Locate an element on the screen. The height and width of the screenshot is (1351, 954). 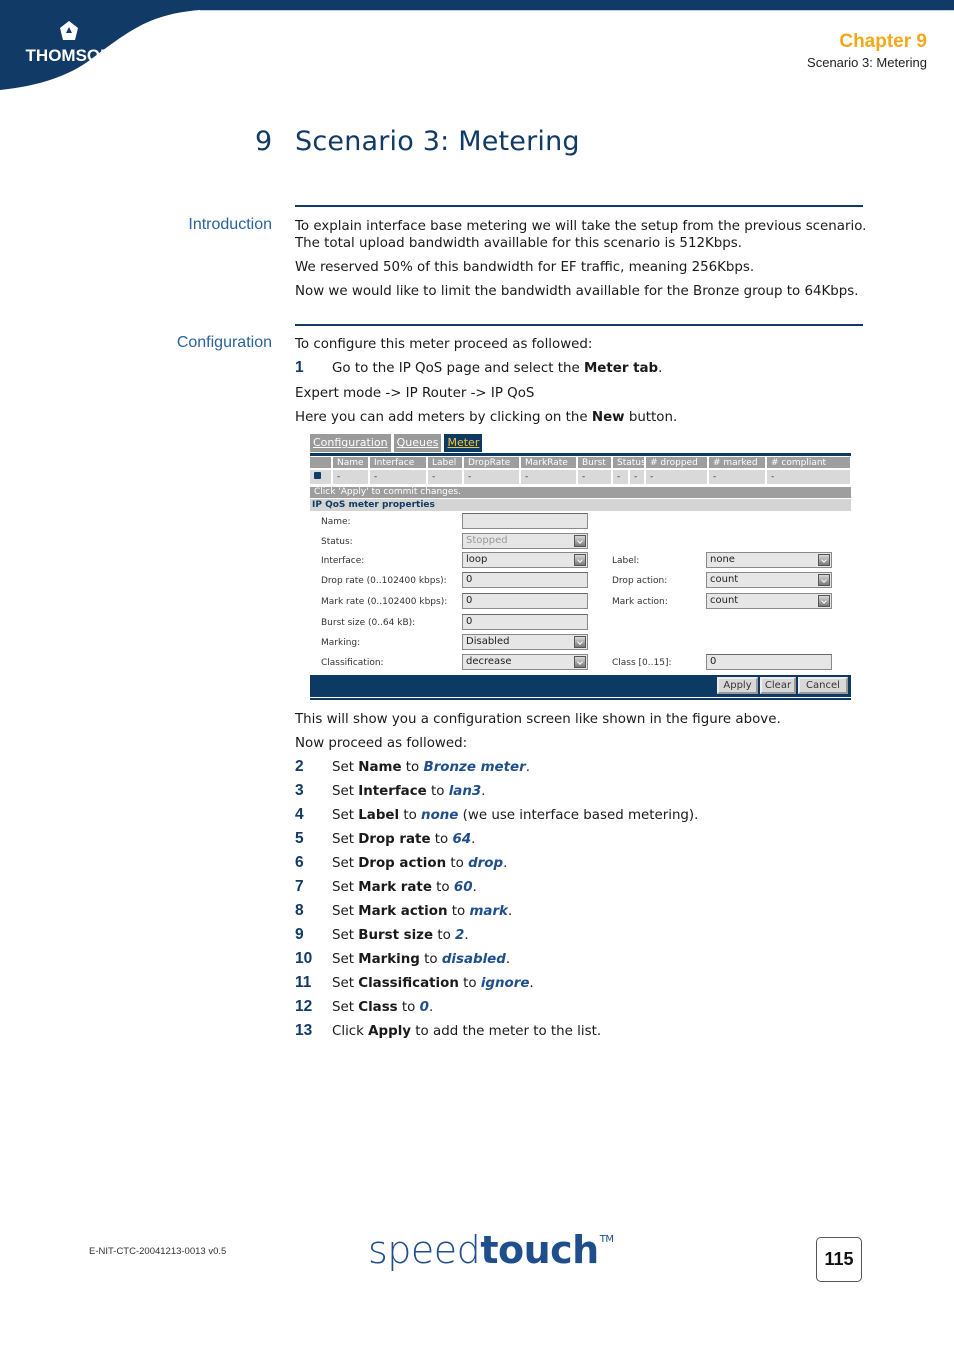
drop-rate-input: 0 is located at coordinates (525, 580).